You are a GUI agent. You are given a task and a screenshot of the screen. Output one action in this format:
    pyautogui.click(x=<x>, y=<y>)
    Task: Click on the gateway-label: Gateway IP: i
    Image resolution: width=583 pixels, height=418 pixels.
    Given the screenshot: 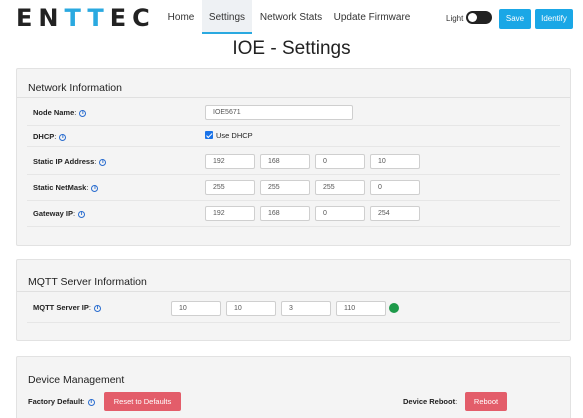 What is the action you would take?
    pyautogui.click(x=59, y=213)
    